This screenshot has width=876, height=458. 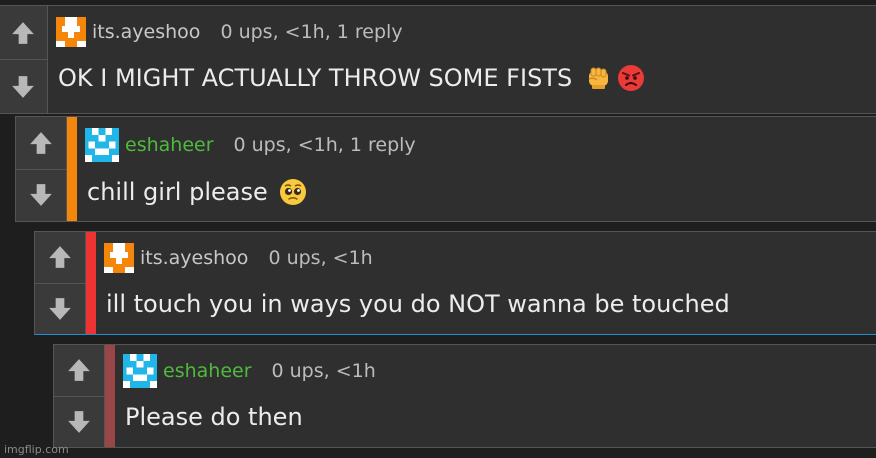 What do you see at coordinates (177, 192) in the screenshot?
I see `comment-text-body: chill girl please` at bounding box center [177, 192].